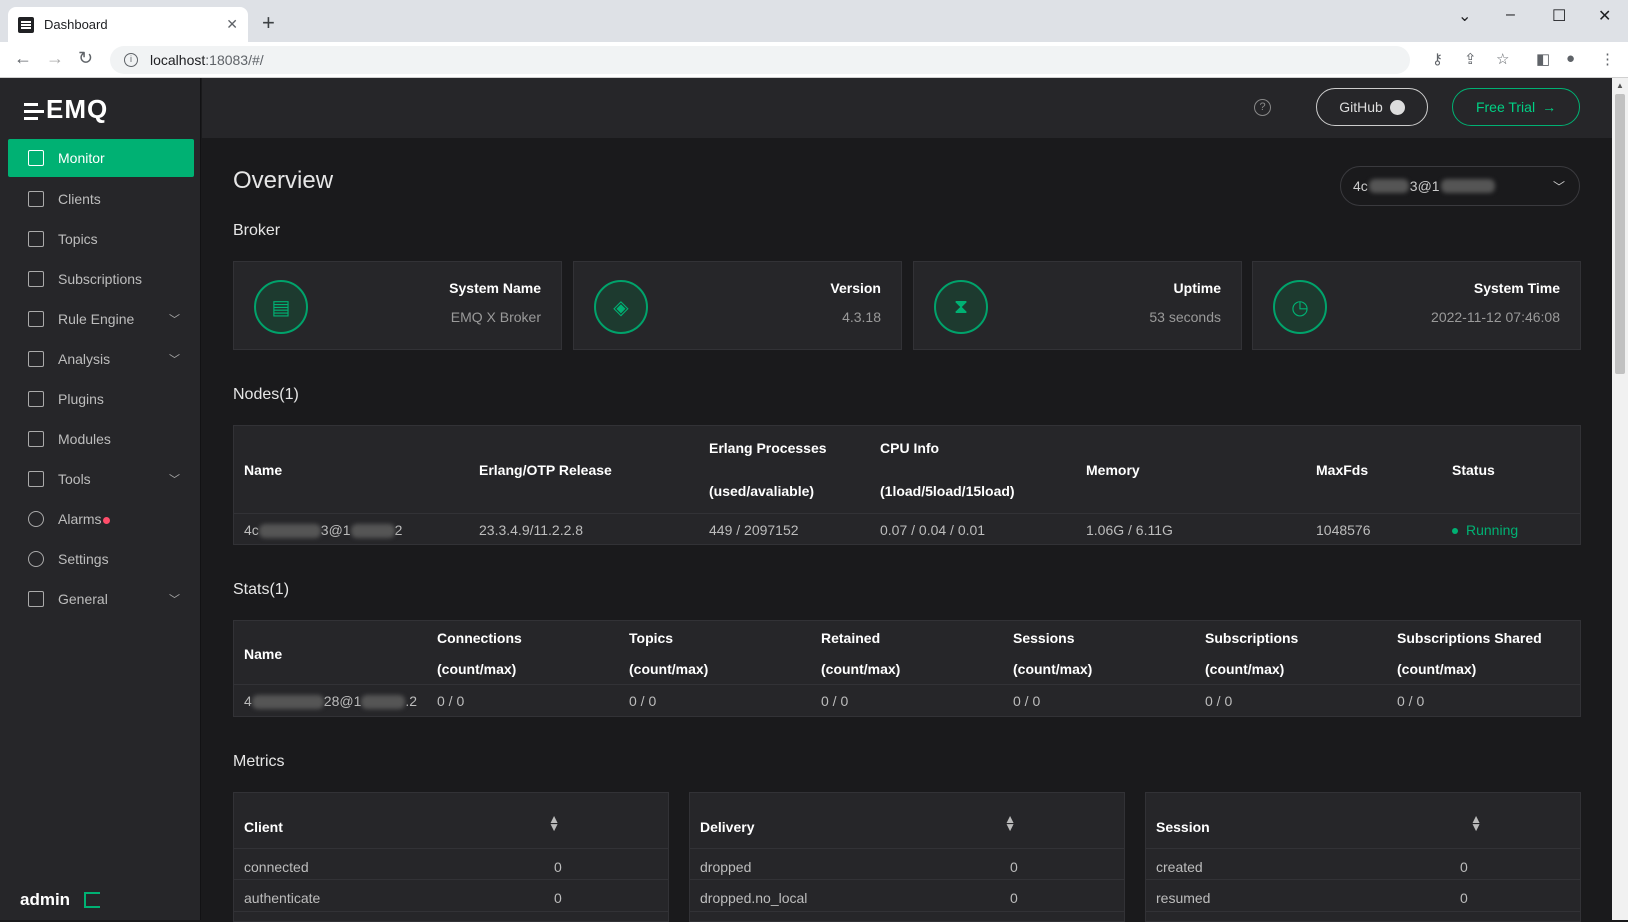 Image resolution: width=1628 pixels, height=922 pixels. Describe the element at coordinates (621, 307) in the screenshot. I see `layers-icon: ◈` at that location.